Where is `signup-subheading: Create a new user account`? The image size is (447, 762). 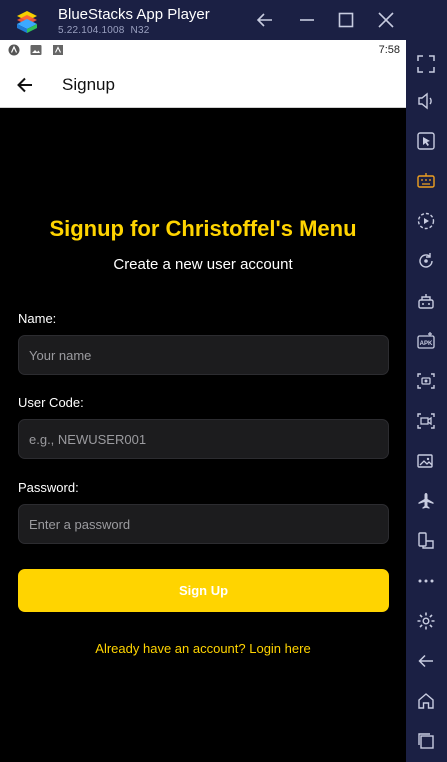 signup-subheading: Create a new user account is located at coordinates (203, 264).